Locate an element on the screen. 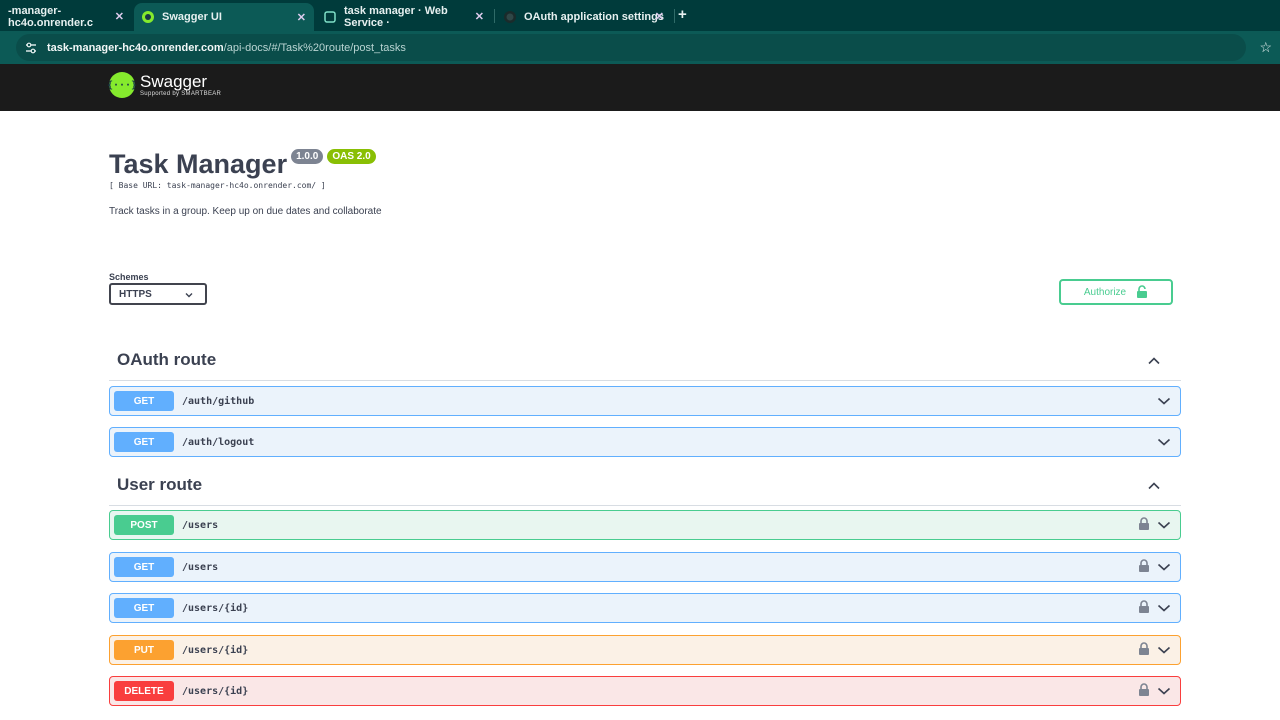 The image size is (1280, 720). operation-get-auth-logout: GET /auth/logout is located at coordinates (645, 442).